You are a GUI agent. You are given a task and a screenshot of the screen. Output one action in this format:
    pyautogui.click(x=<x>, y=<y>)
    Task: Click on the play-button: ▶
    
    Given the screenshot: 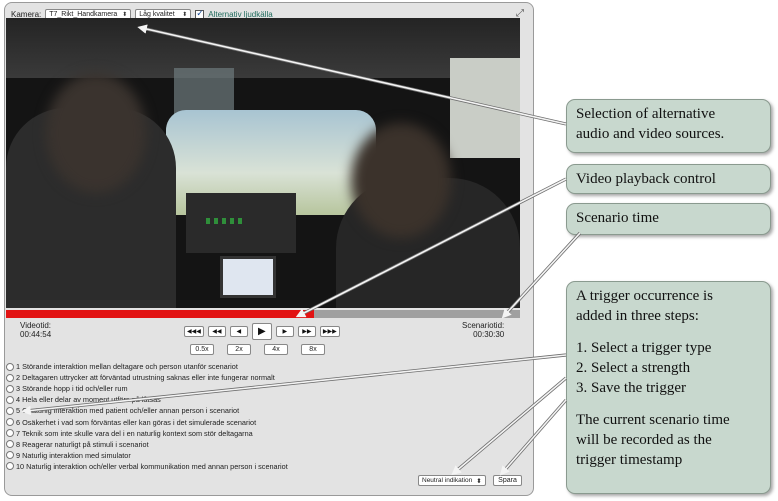 What is the action you would take?
    pyautogui.click(x=261, y=331)
    